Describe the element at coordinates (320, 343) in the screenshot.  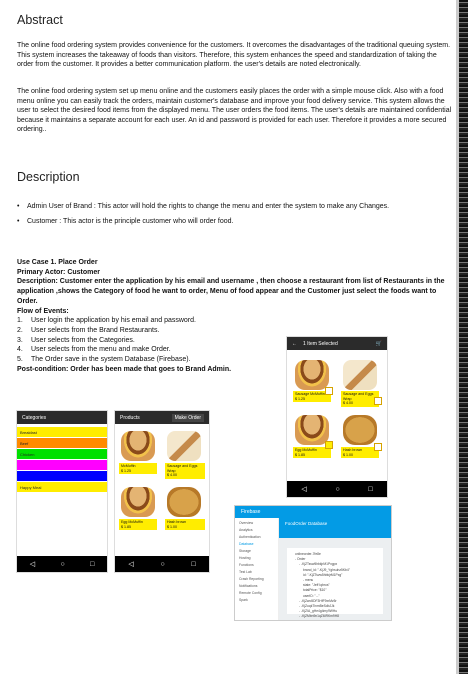
I see `selected-title: 1 Item Selected` at that location.